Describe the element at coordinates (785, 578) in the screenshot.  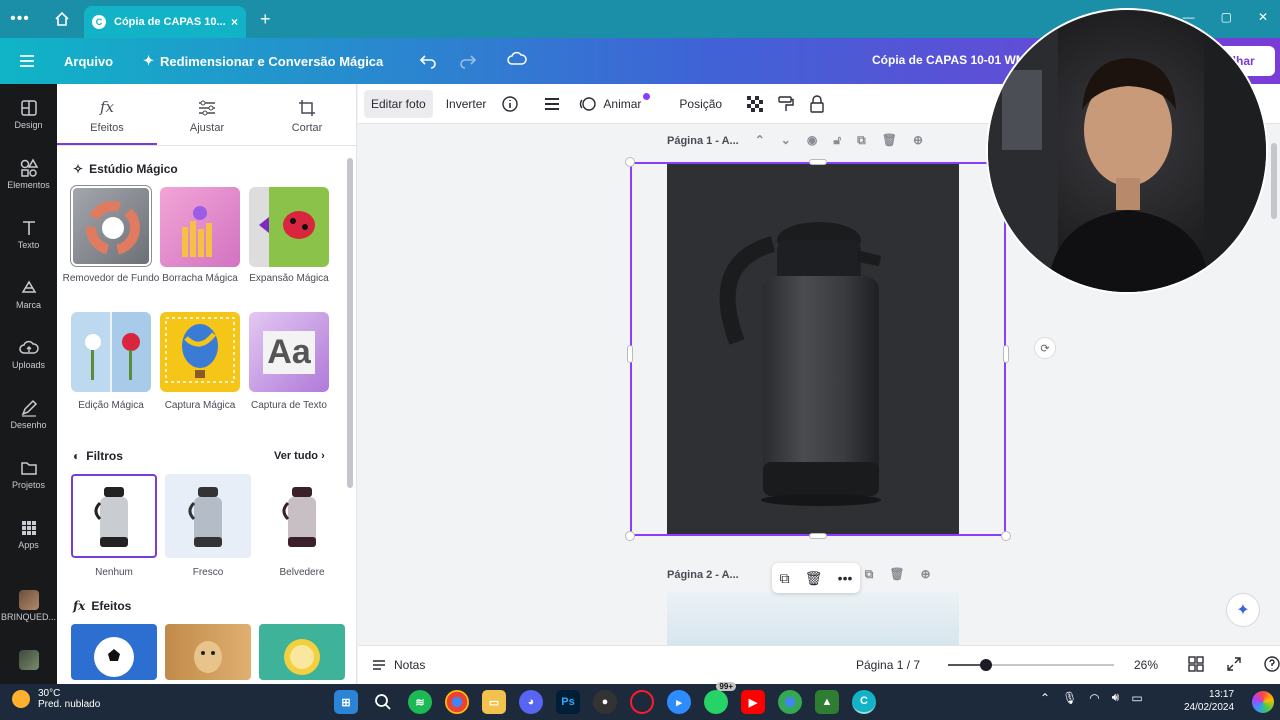
I see `duplicate-icon: ⧉` at that location.